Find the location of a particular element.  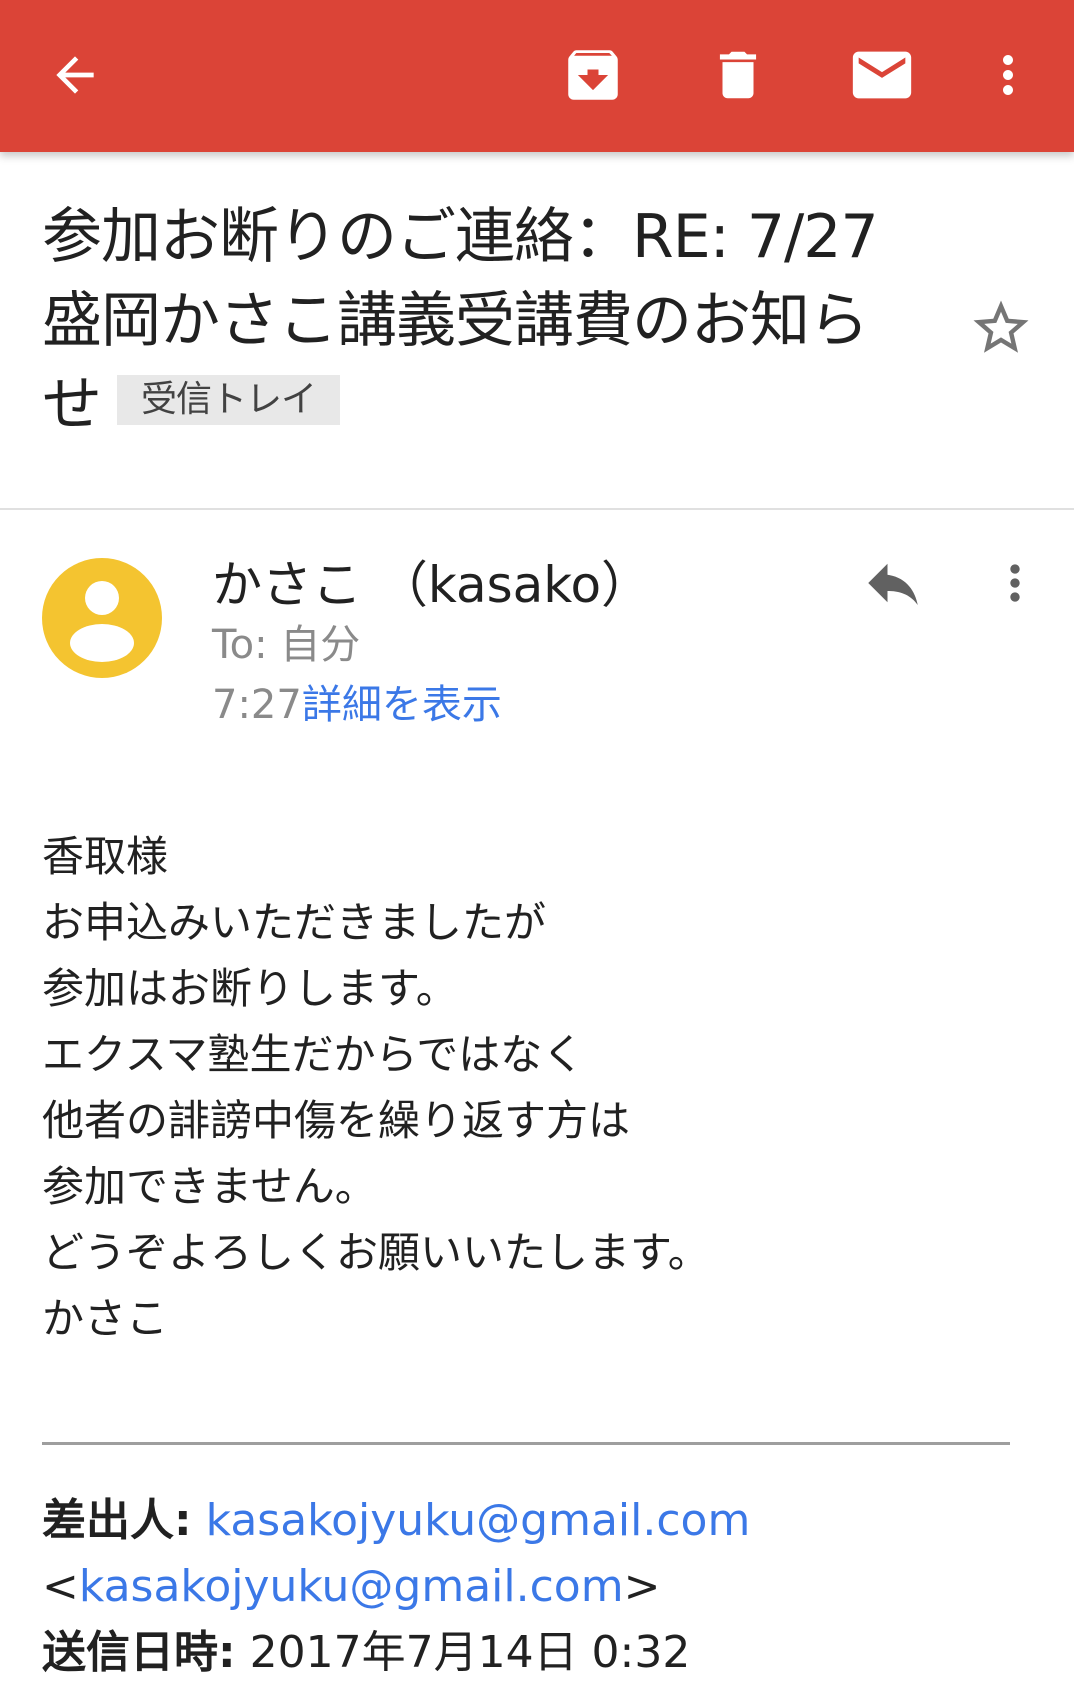

show-details-link: 詳細を表示 is located at coordinates (402, 705).